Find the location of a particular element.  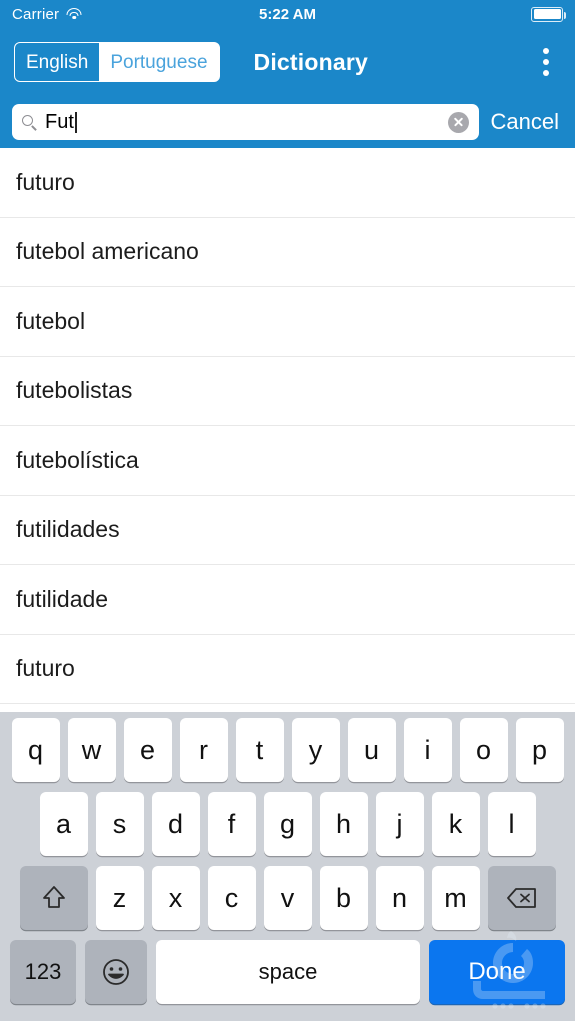

key-c: c is located at coordinates (231, 898).